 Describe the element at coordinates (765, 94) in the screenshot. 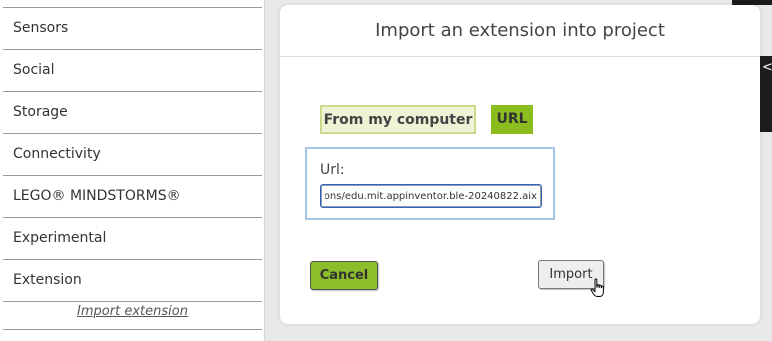

I see `background-dark-panel: <` at that location.